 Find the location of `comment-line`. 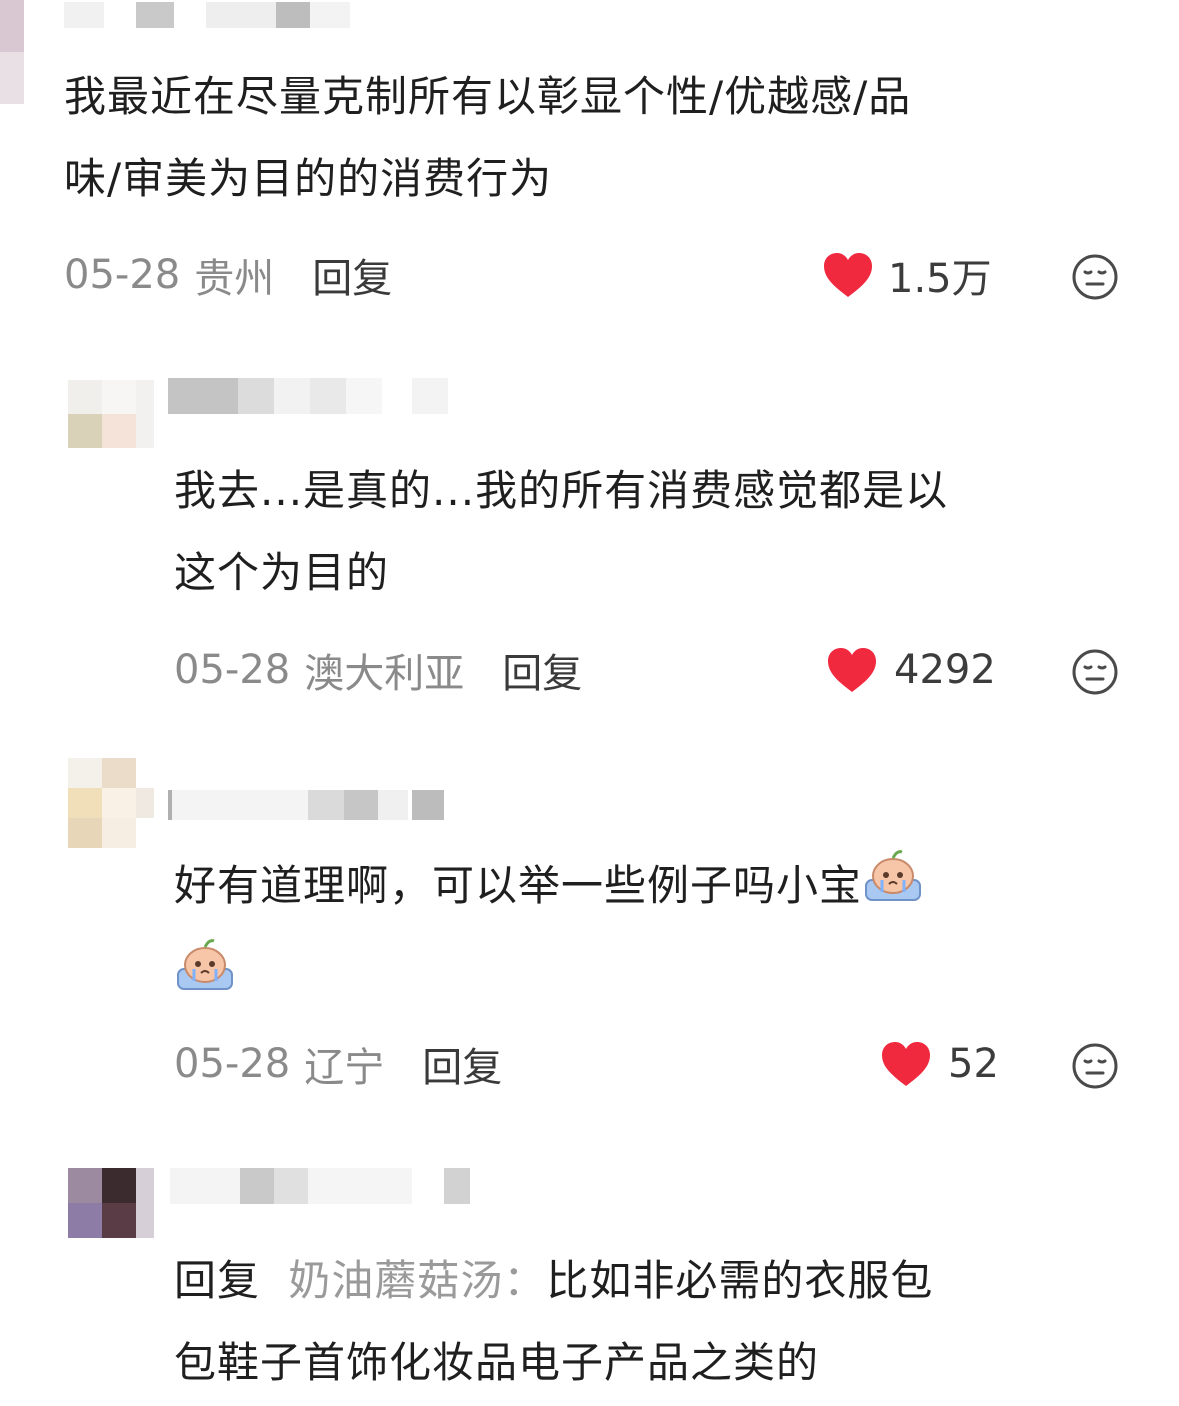

comment-line is located at coordinates (654, 977).